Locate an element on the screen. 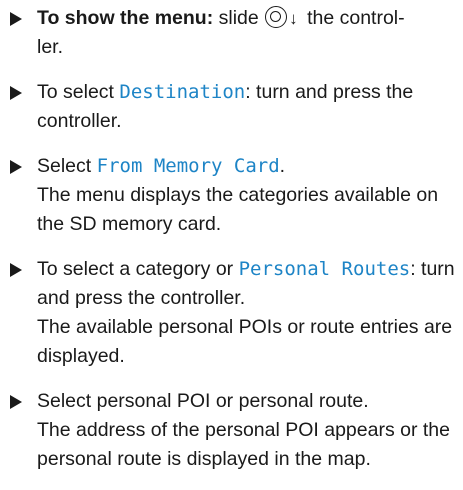  step-text: To select is located at coordinates (78, 92).